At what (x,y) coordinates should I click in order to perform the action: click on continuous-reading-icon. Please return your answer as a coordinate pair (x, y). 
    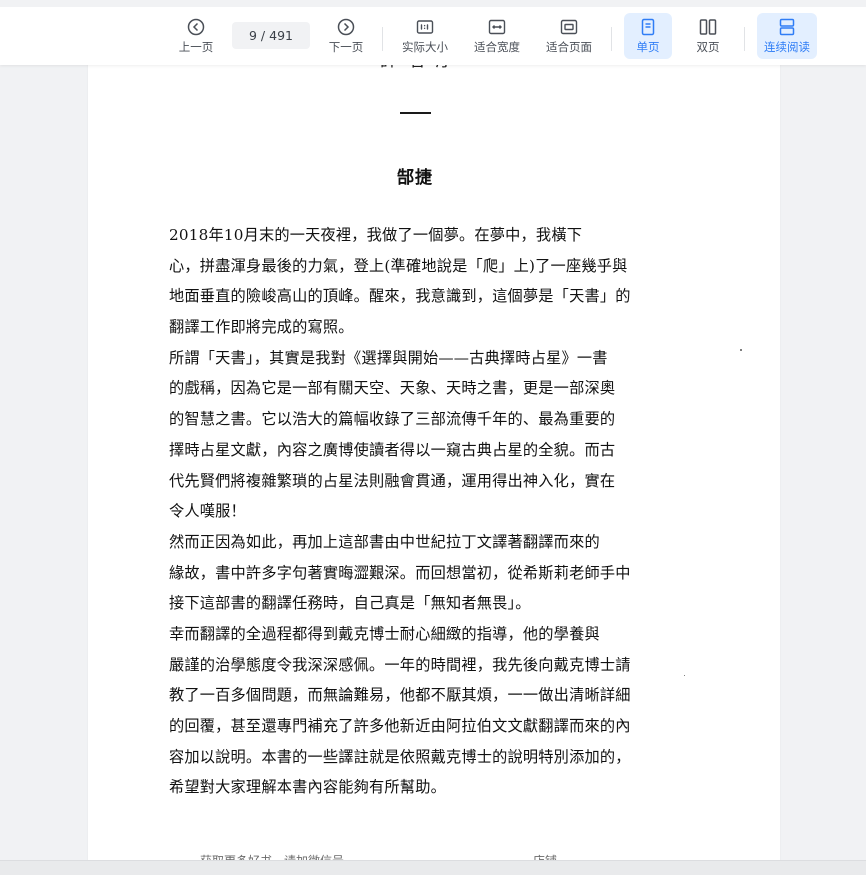
    Looking at the image, I should click on (787, 27).